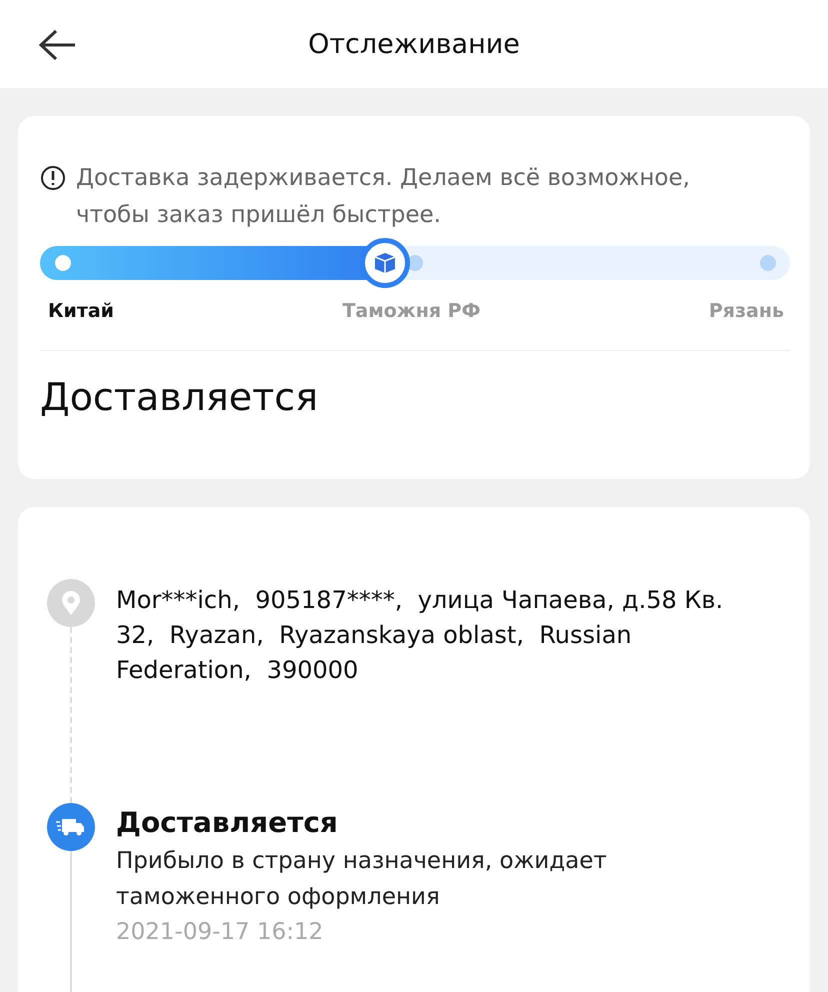  I want to click on event-title: Доставляется, so click(227, 823).